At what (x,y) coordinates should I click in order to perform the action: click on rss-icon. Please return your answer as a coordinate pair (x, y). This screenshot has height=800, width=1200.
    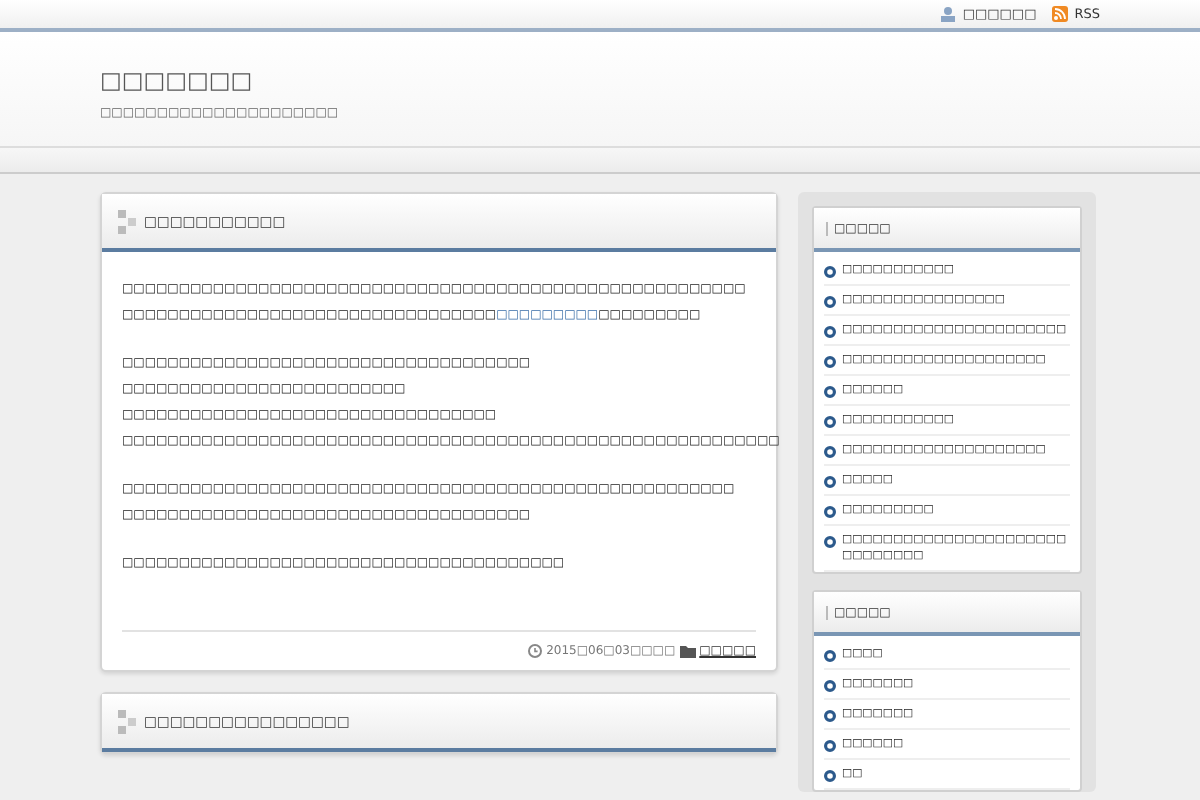
    Looking at the image, I should click on (1060, 14).